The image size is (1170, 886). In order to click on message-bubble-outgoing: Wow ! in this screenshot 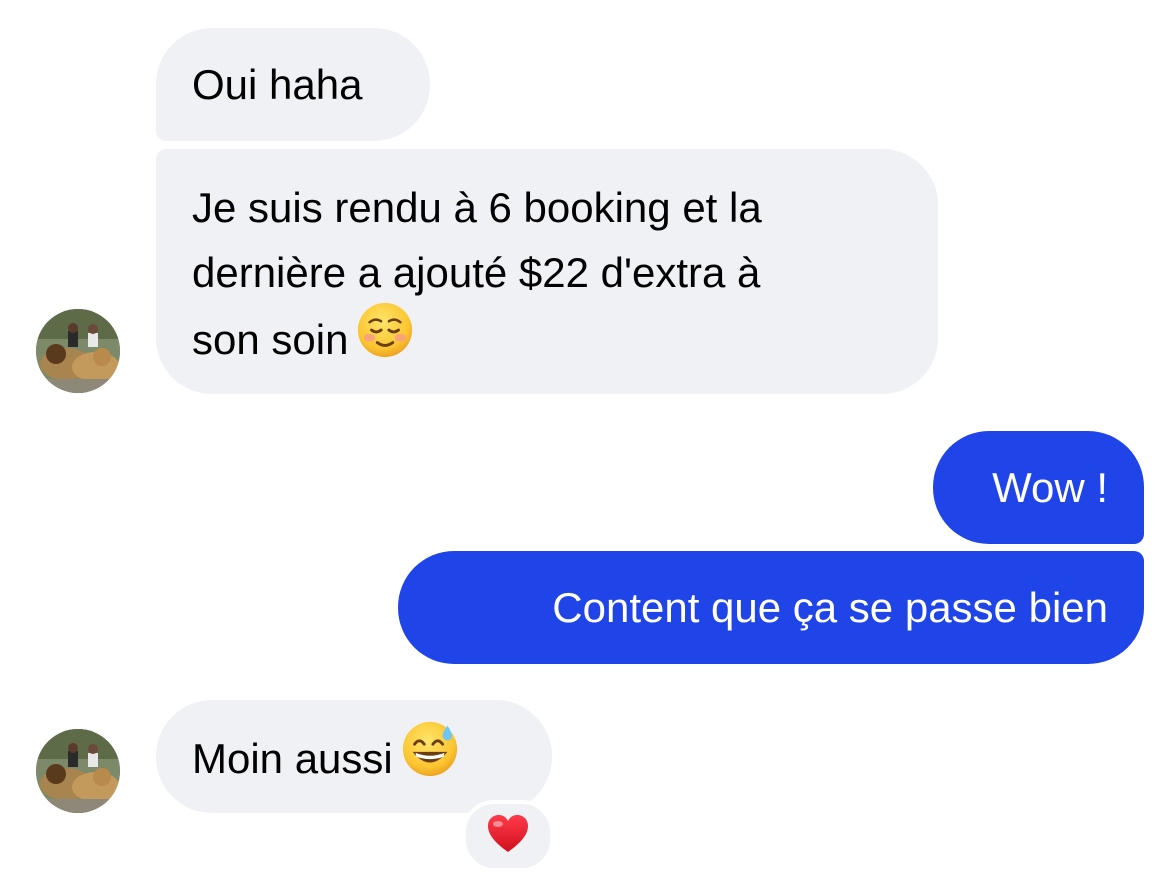, I will do `click(1038, 487)`.